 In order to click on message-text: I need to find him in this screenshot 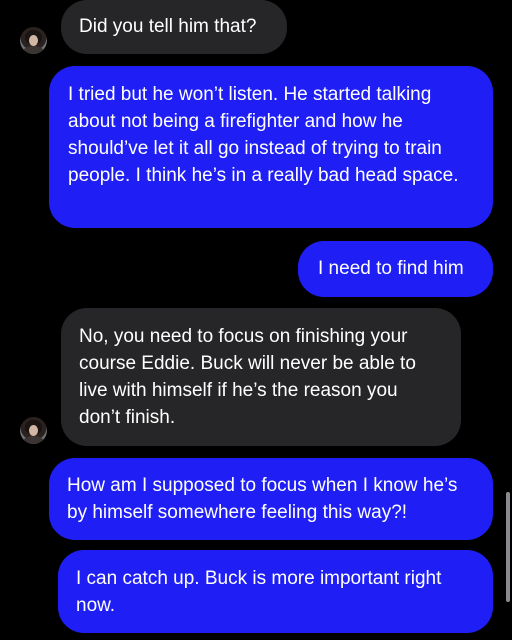, I will do `click(391, 268)`.